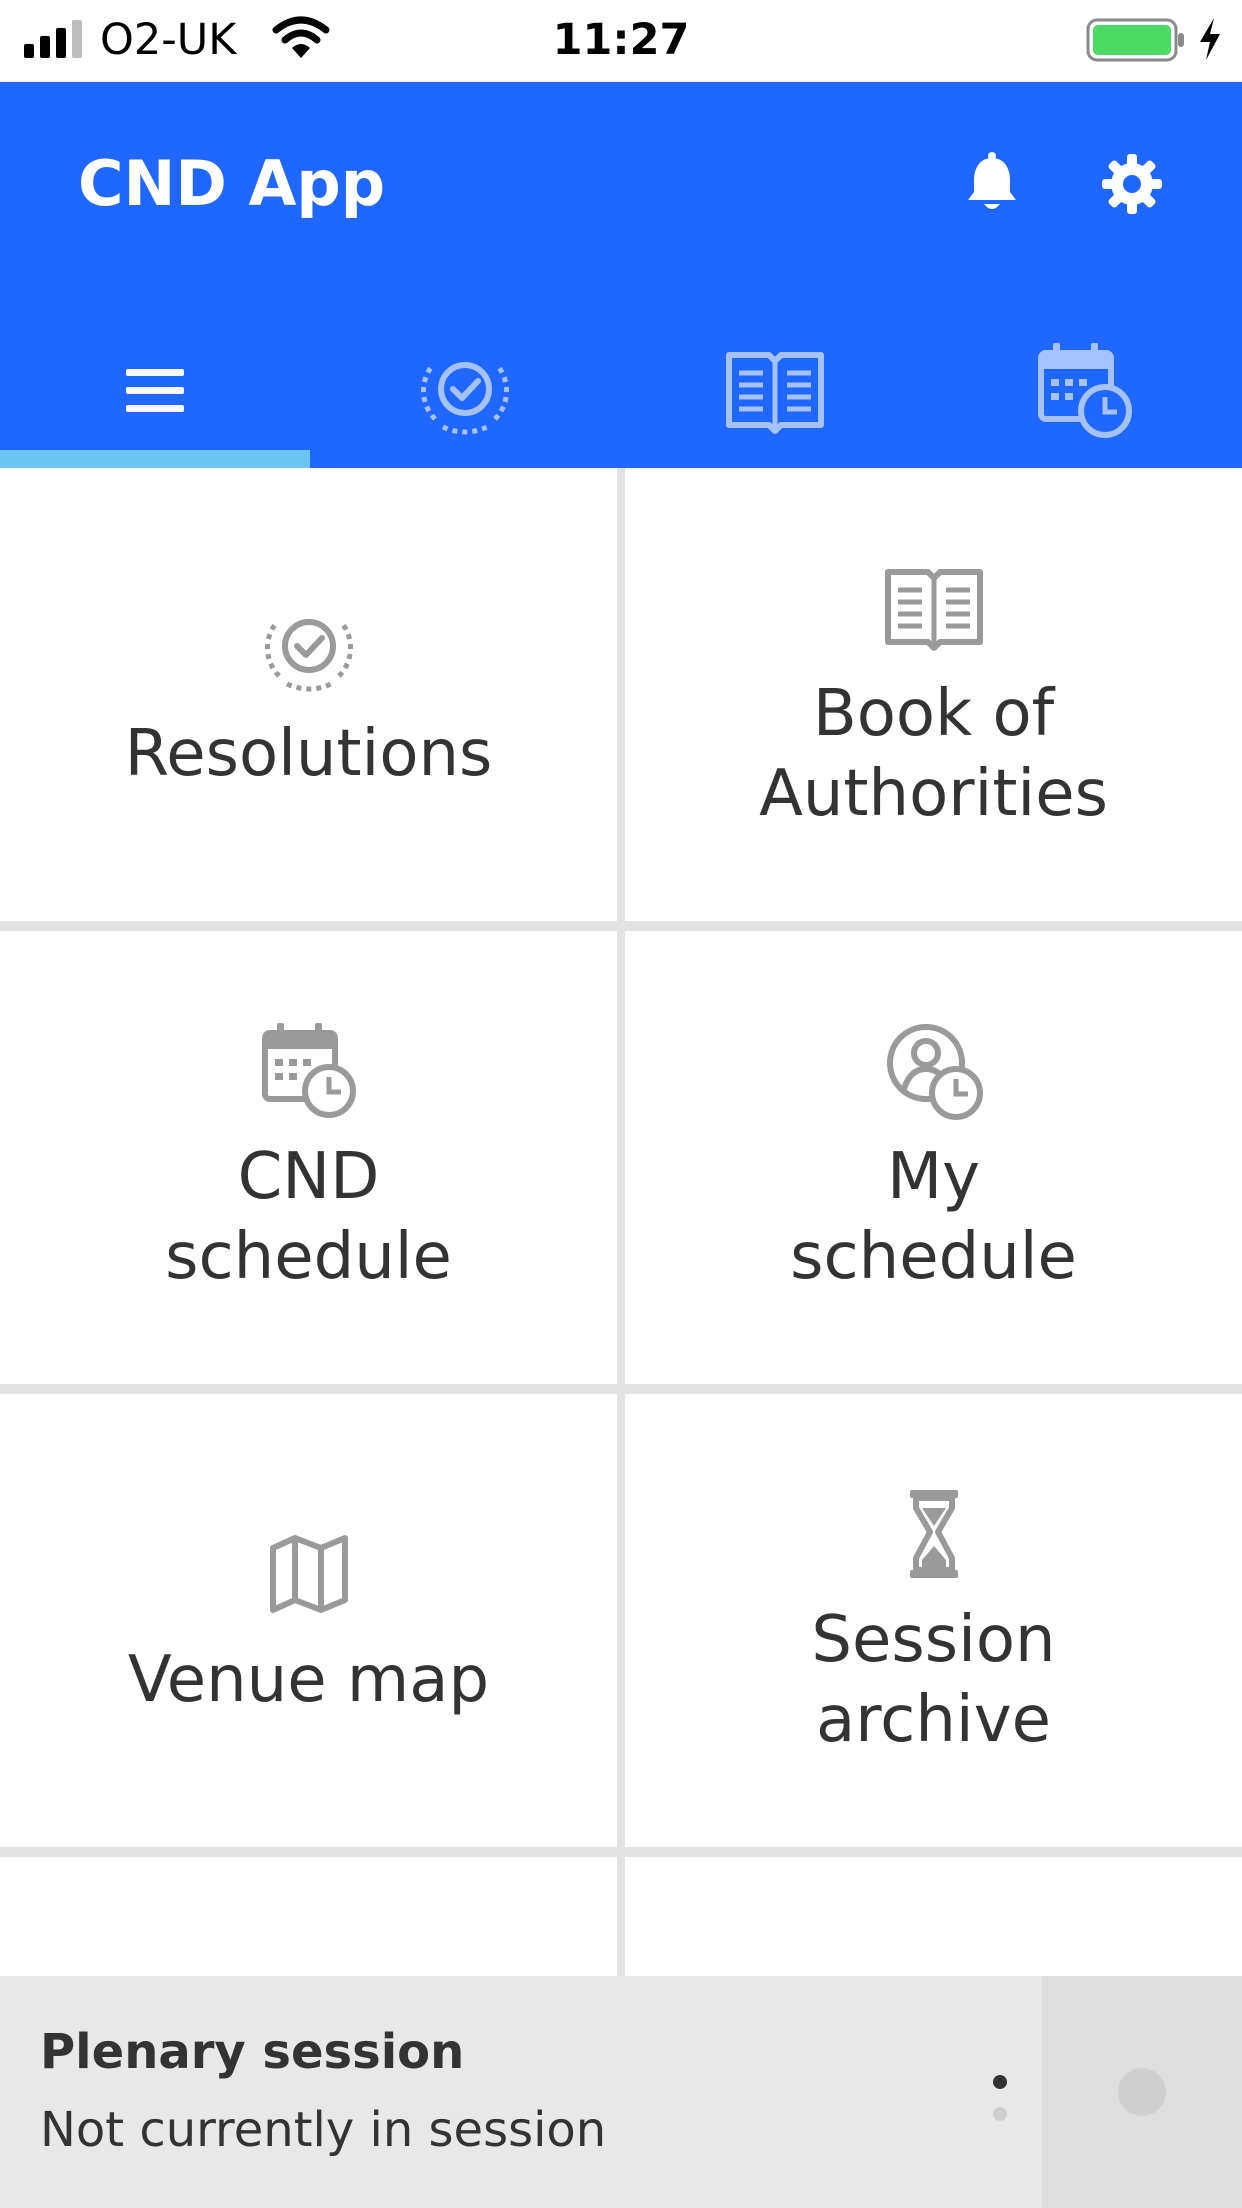 This screenshot has height=2208, width=1242. What do you see at coordinates (621, 2092) in the screenshot?
I see `session-status-bar: Plenary session Not currently in session` at bounding box center [621, 2092].